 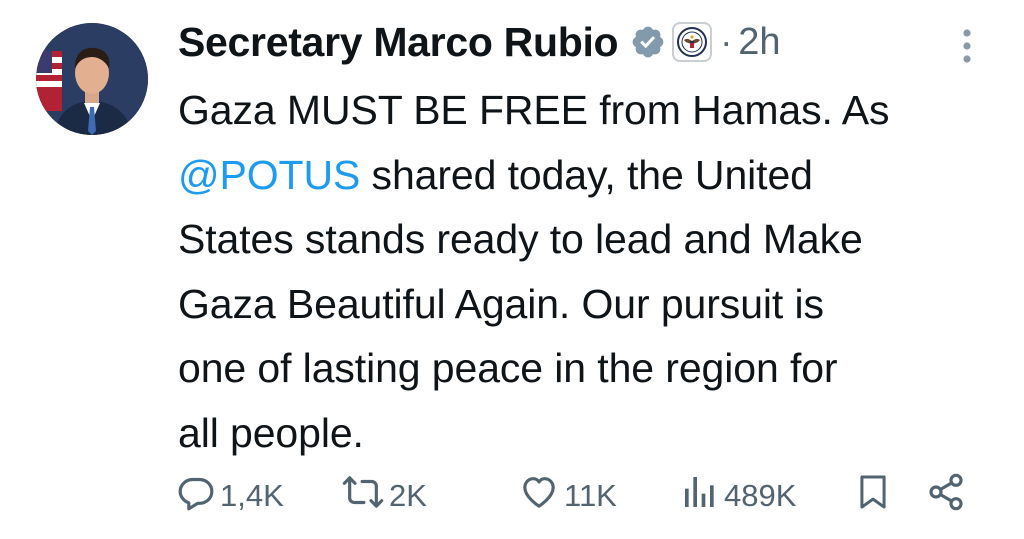 I want to click on tweet-header: Secretary Marco Rubio · 2h, so click(x=479, y=42).